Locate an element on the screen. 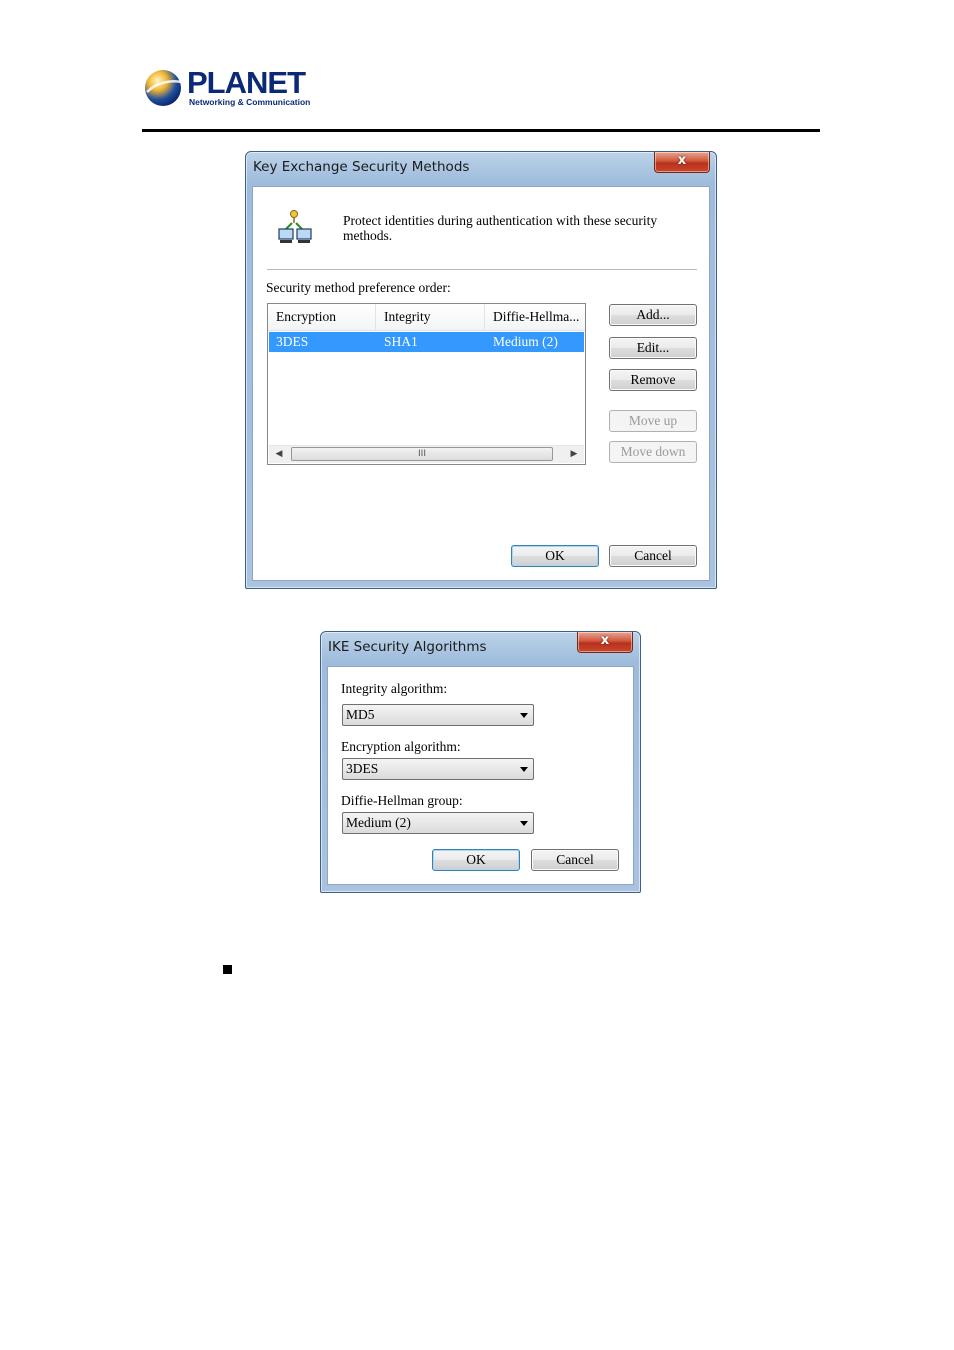  column-header-encryption: Encryption is located at coordinates (322, 317).